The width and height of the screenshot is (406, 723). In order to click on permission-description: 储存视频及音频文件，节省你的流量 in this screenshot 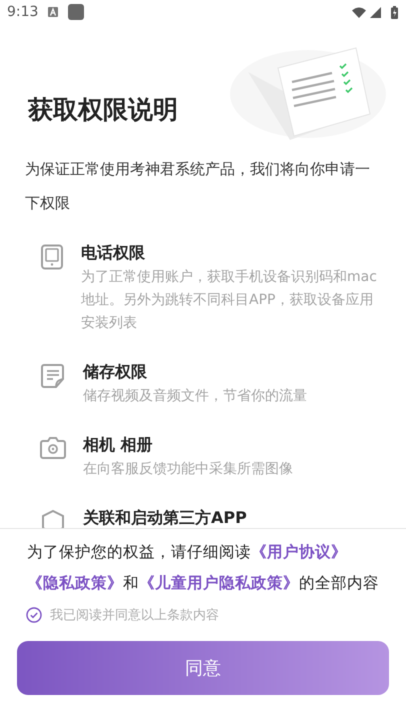, I will do `click(195, 396)`.